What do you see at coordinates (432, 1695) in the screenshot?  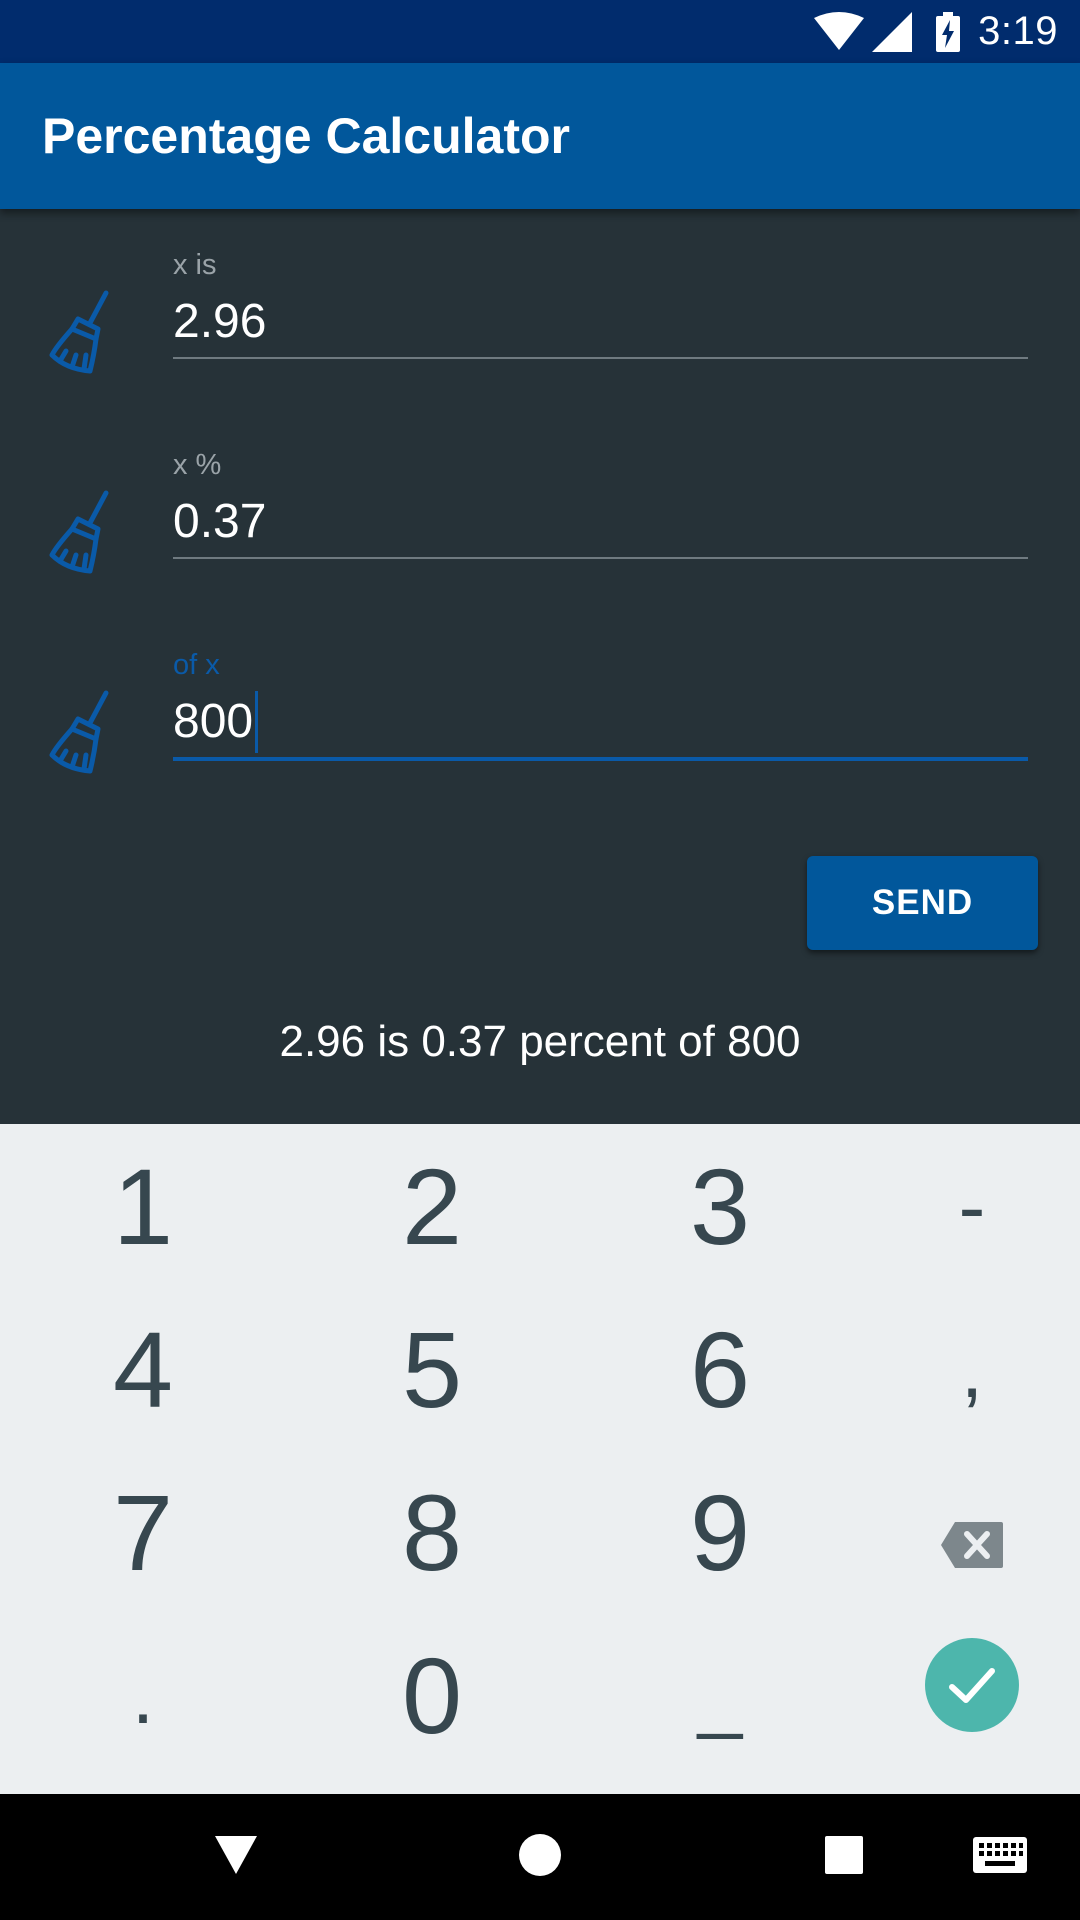 I see `key-0: 0` at bounding box center [432, 1695].